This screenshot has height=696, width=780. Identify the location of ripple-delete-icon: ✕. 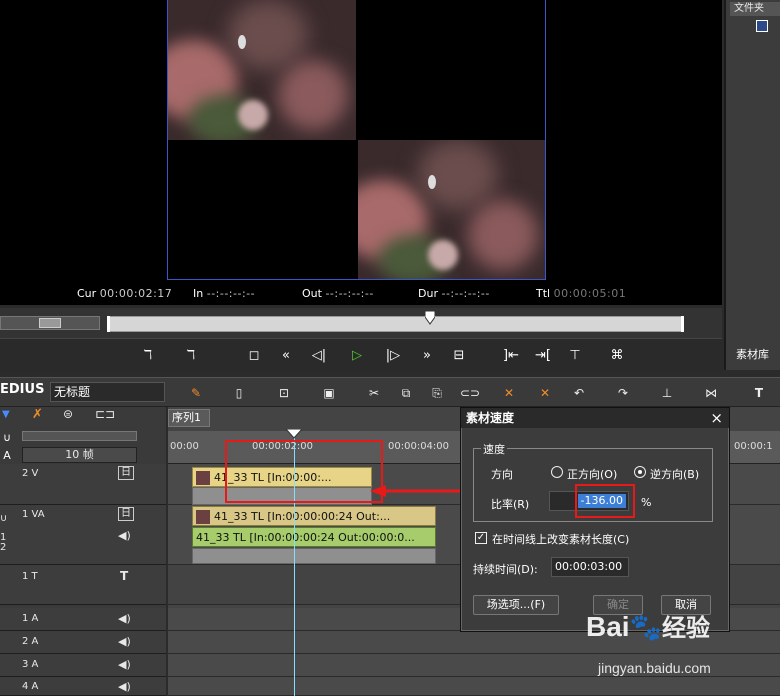
(545, 393).